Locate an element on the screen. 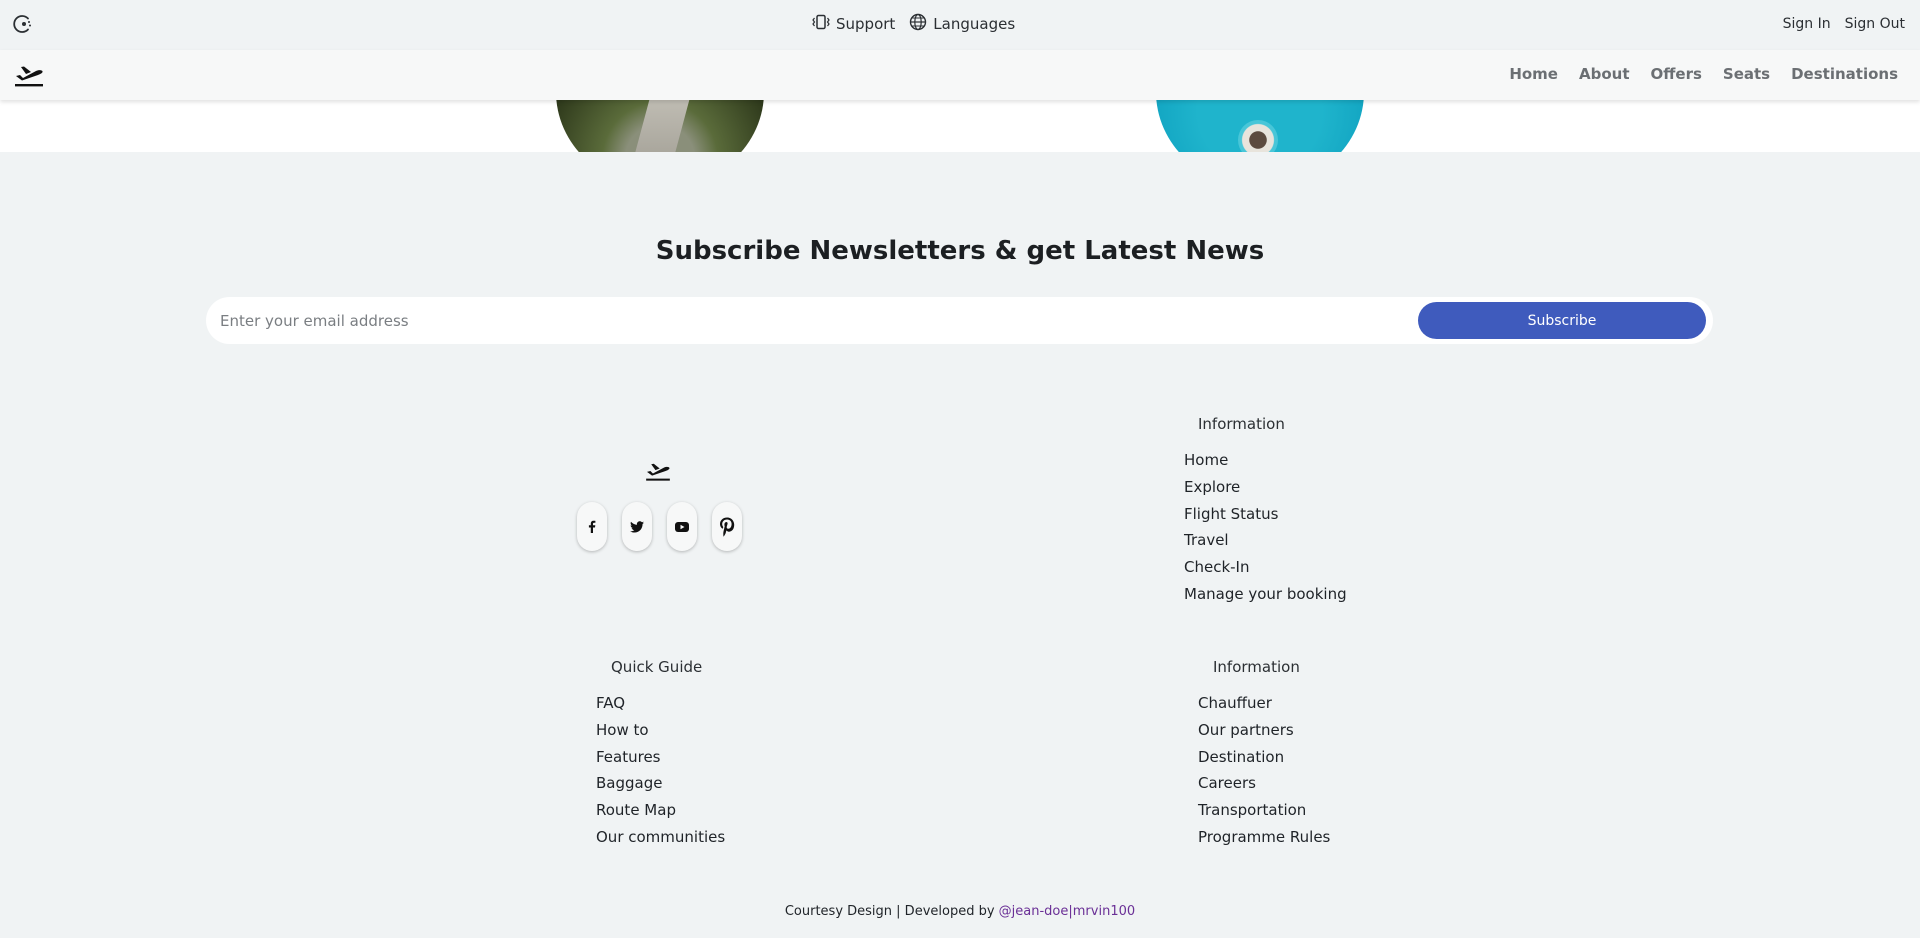 The image size is (1920, 938). pinterest-icon is located at coordinates (727, 526).